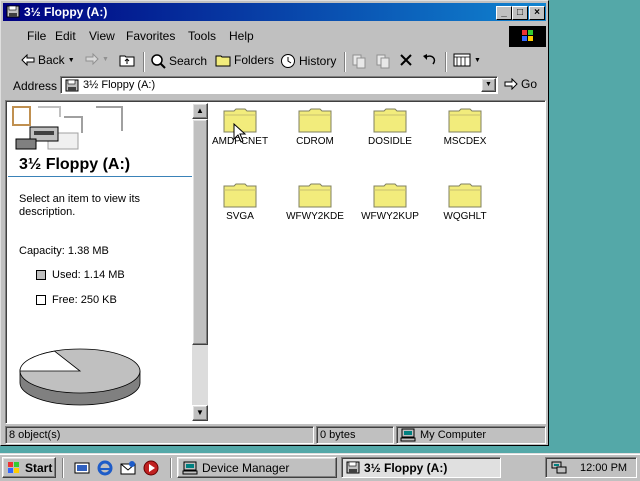  I want to click on internet-explorer-icon, so click(105, 468).